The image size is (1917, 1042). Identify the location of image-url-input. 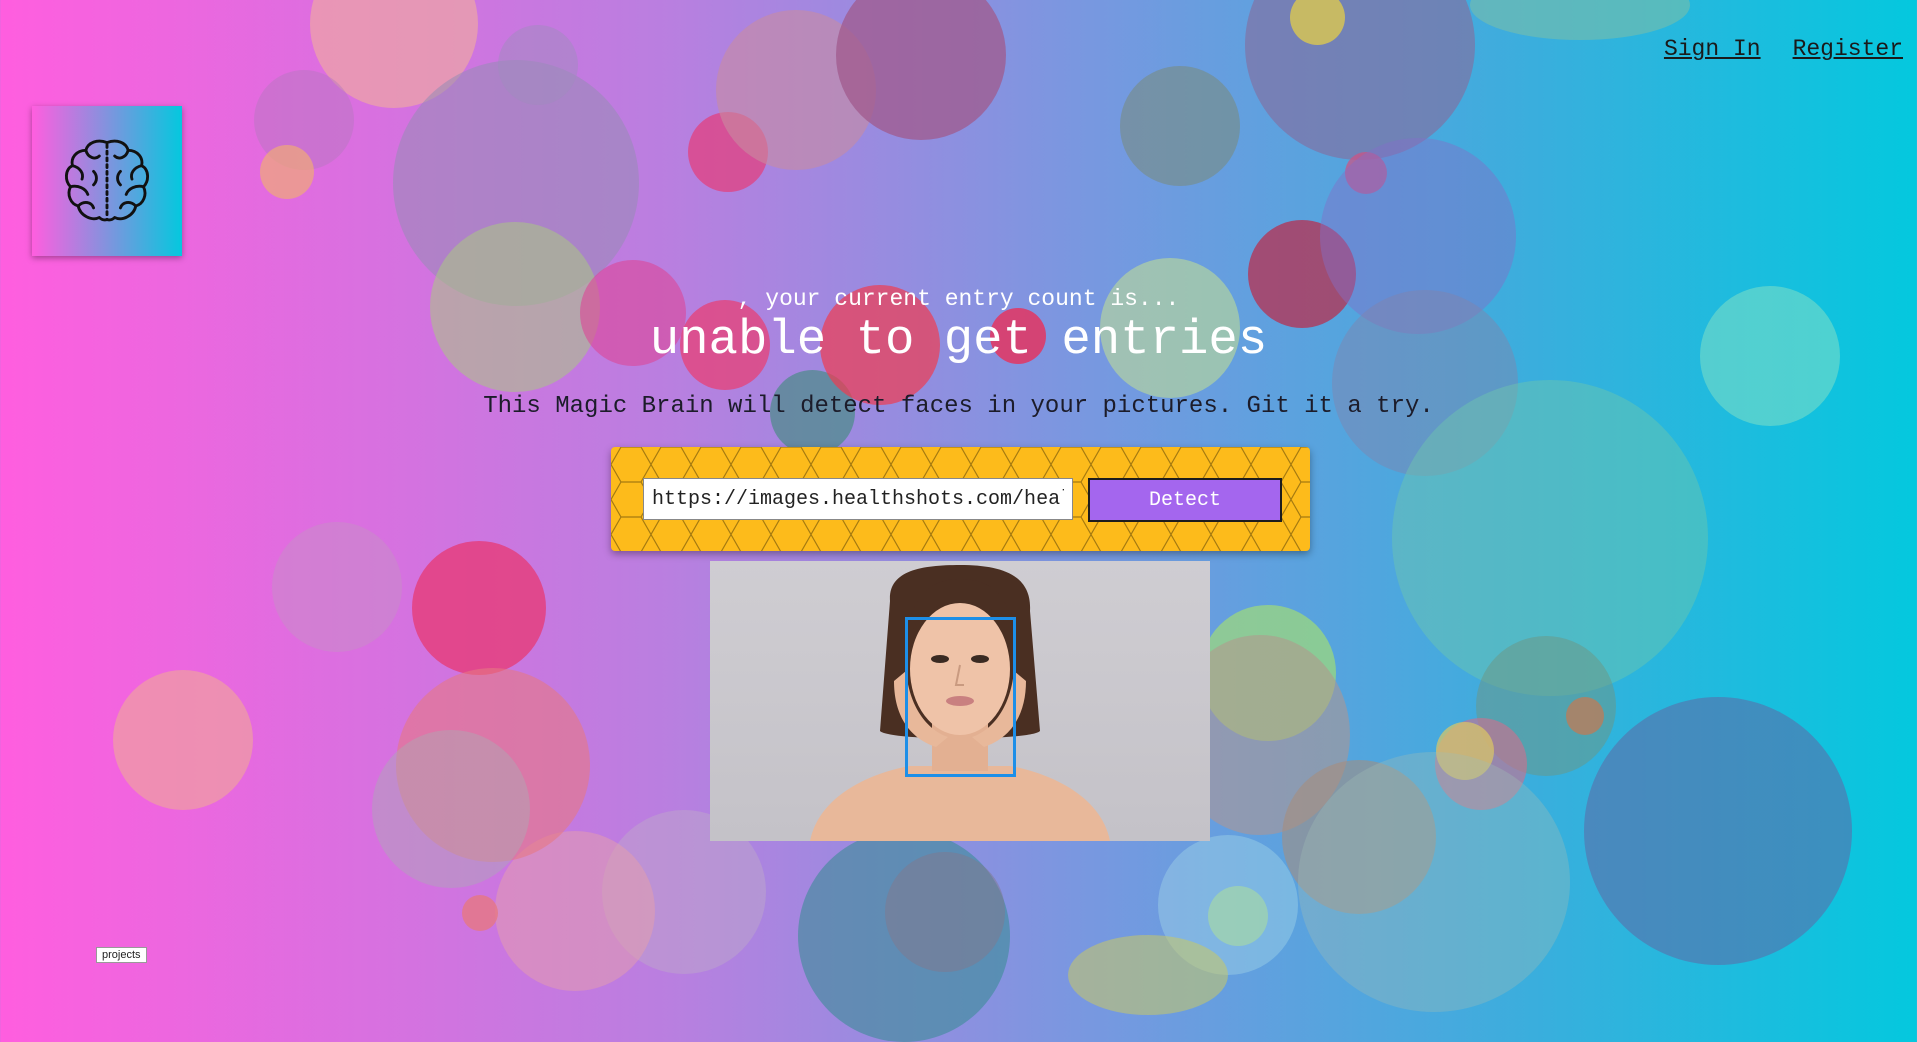
(858, 499).